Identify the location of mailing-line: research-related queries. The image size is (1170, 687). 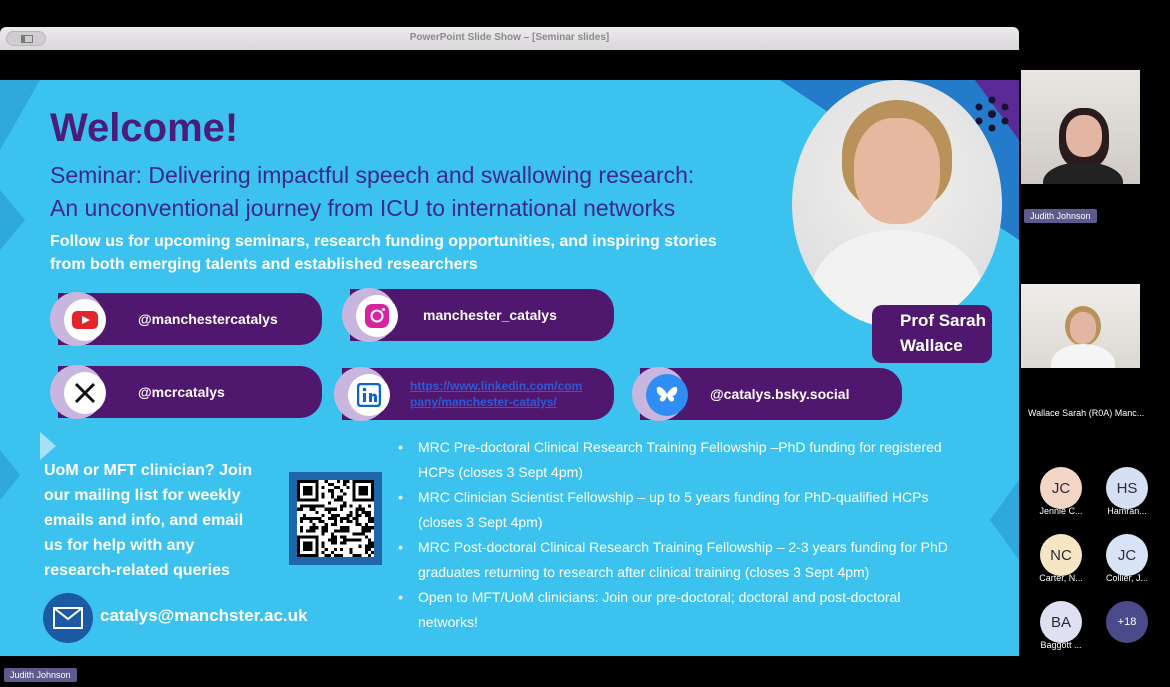
(137, 570).